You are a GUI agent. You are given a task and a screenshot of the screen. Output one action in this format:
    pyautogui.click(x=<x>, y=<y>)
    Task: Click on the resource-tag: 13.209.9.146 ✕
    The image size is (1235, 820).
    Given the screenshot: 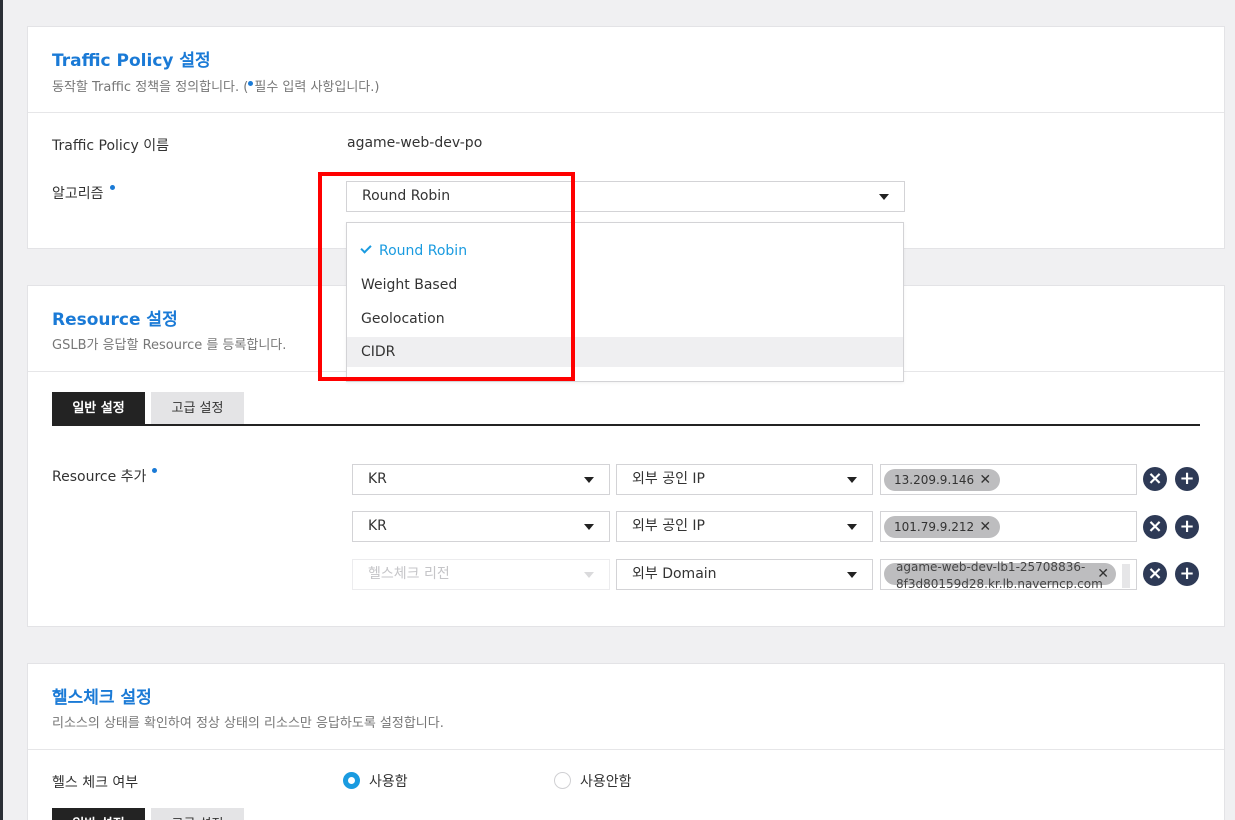 What is the action you would take?
    pyautogui.click(x=942, y=480)
    